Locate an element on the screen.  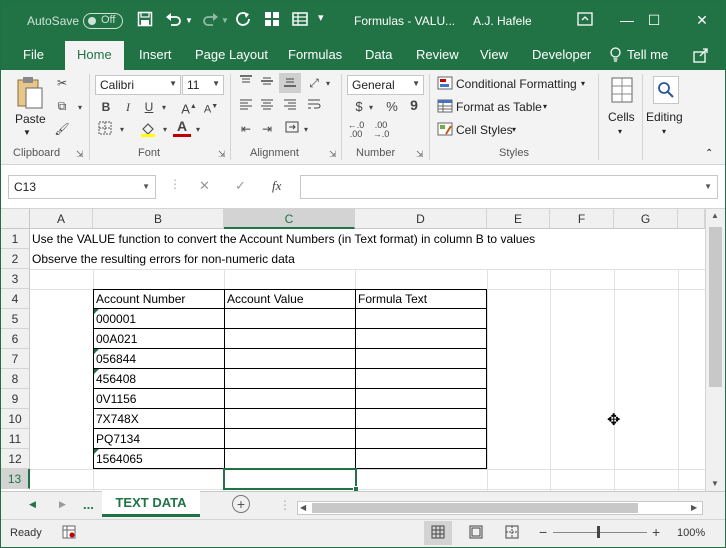
row-header: 3 is located at coordinates (15, 279).